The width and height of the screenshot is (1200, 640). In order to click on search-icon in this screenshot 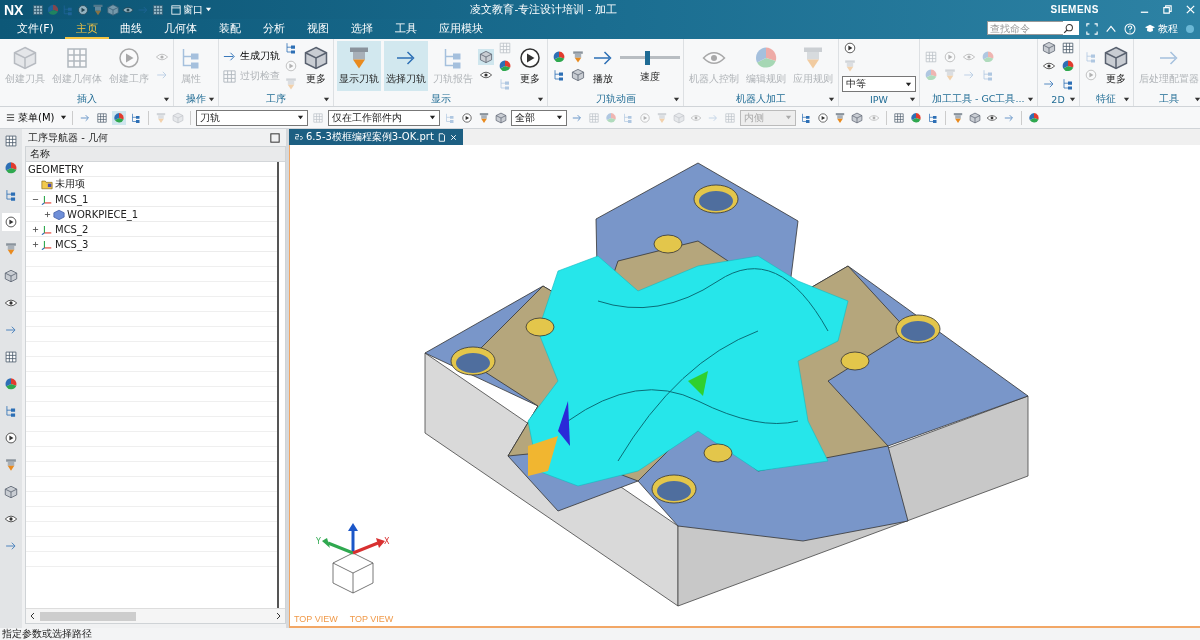, I will do `click(1068, 28)`.